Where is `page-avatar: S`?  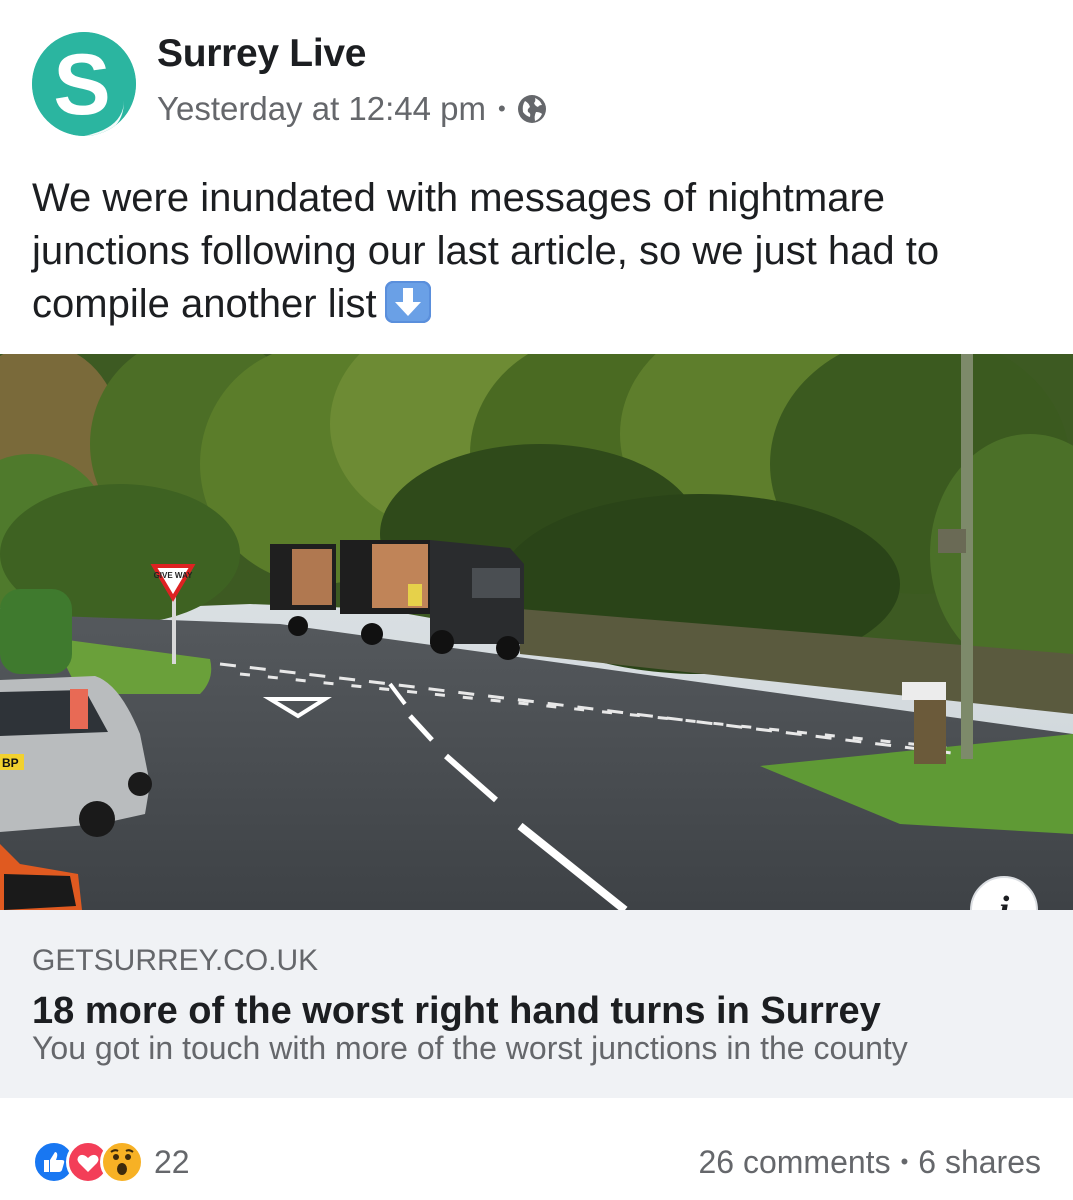
page-avatar: S is located at coordinates (84, 84).